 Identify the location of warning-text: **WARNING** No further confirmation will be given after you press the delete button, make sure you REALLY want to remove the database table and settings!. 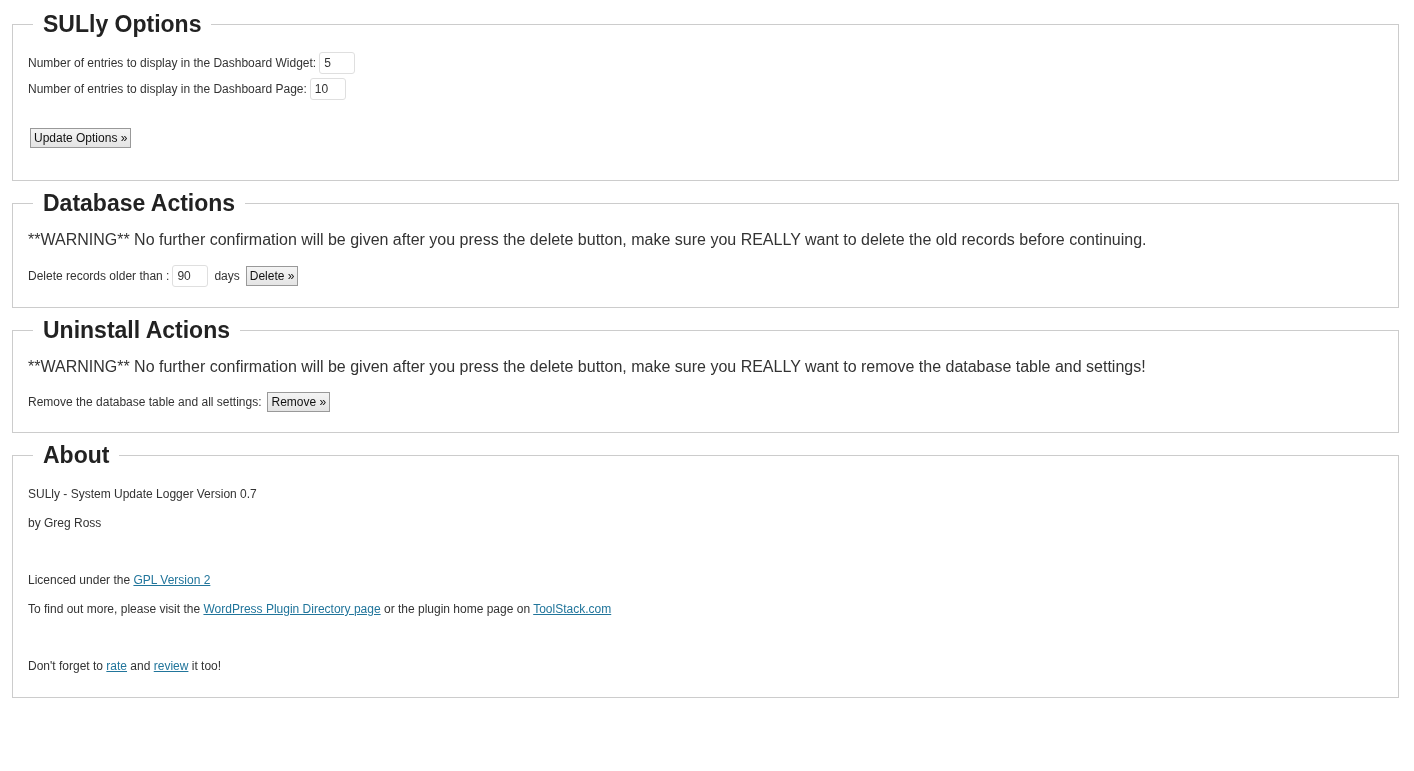
(587, 367).